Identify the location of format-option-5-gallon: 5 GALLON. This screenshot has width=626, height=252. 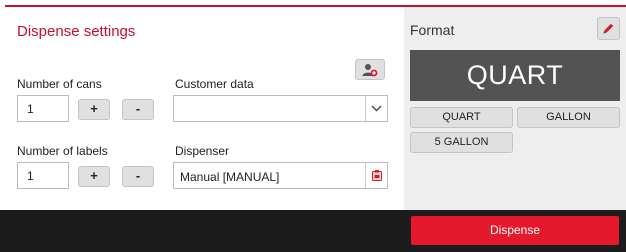
(461, 142).